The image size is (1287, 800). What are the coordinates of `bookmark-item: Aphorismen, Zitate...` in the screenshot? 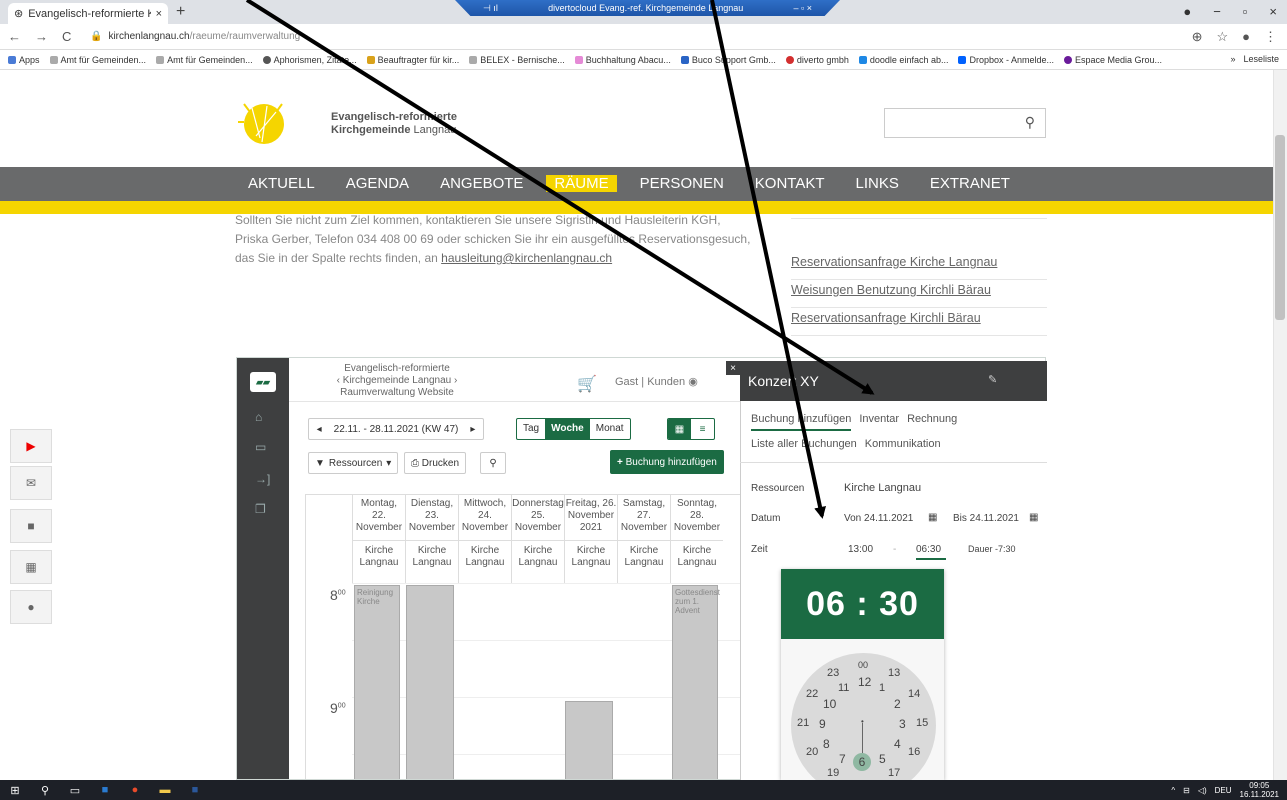 It's located at (309, 60).